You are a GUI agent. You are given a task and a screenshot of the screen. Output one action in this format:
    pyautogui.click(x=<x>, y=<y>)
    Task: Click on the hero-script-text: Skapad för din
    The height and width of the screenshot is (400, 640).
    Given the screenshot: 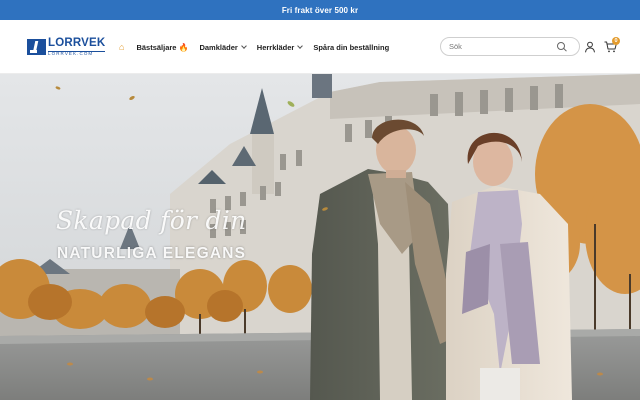 What is the action you would take?
    pyautogui.click(x=151, y=220)
    